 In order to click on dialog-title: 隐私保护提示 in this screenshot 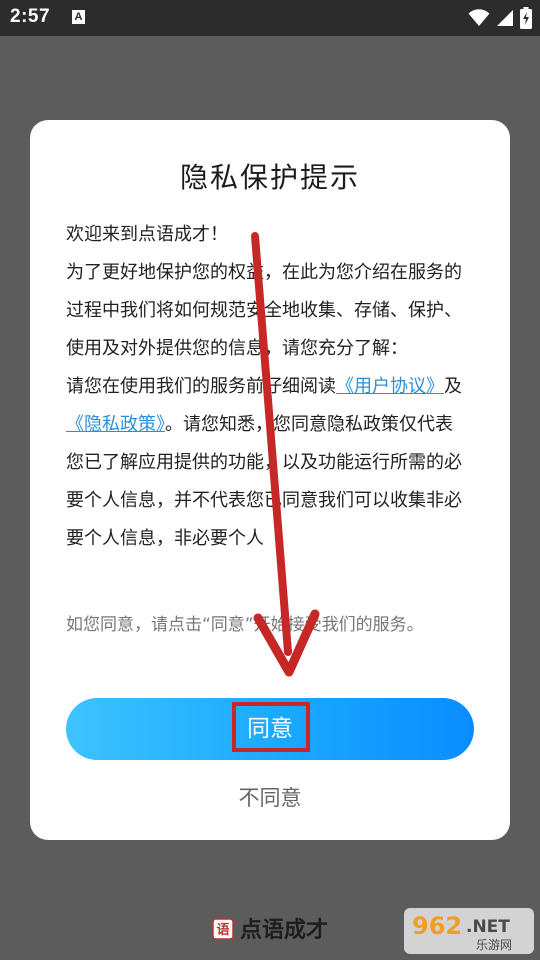, I will do `click(269, 177)`.